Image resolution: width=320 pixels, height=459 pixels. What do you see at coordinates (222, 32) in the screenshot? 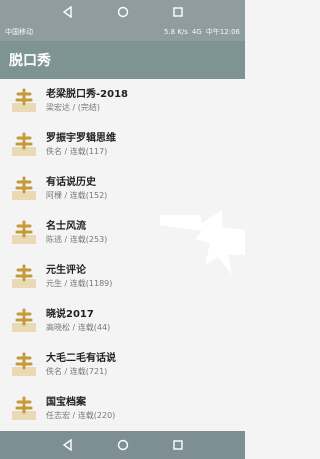
I see `time-label: 中午12:06` at bounding box center [222, 32].